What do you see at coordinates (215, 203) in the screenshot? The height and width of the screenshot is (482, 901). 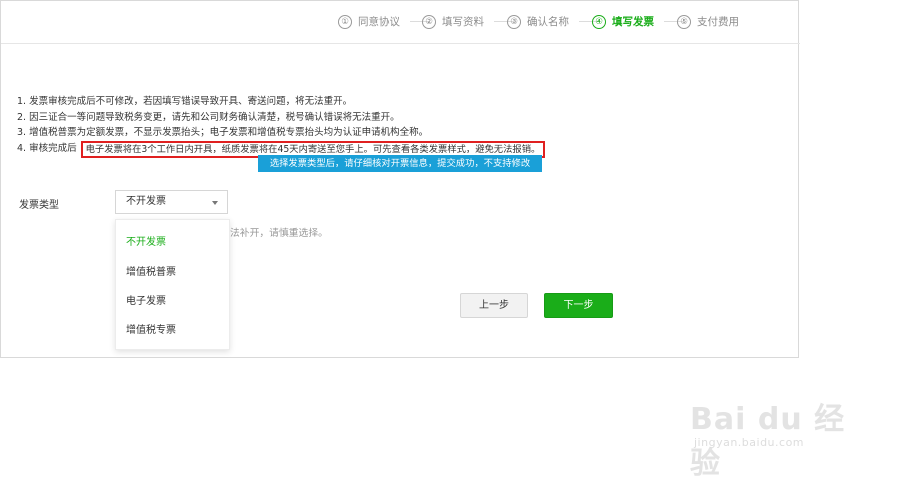 I see `caret-down-icon` at bounding box center [215, 203].